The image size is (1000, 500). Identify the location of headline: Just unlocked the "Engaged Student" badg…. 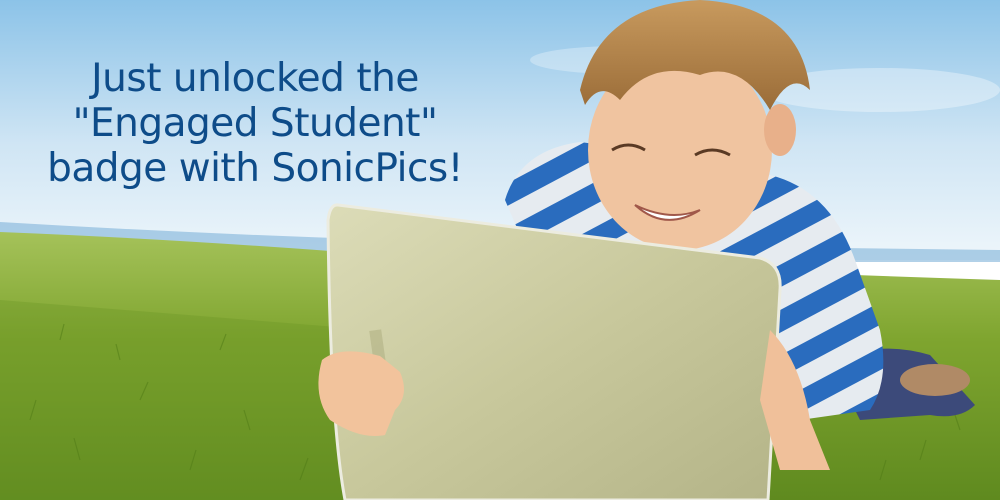
(255, 123).